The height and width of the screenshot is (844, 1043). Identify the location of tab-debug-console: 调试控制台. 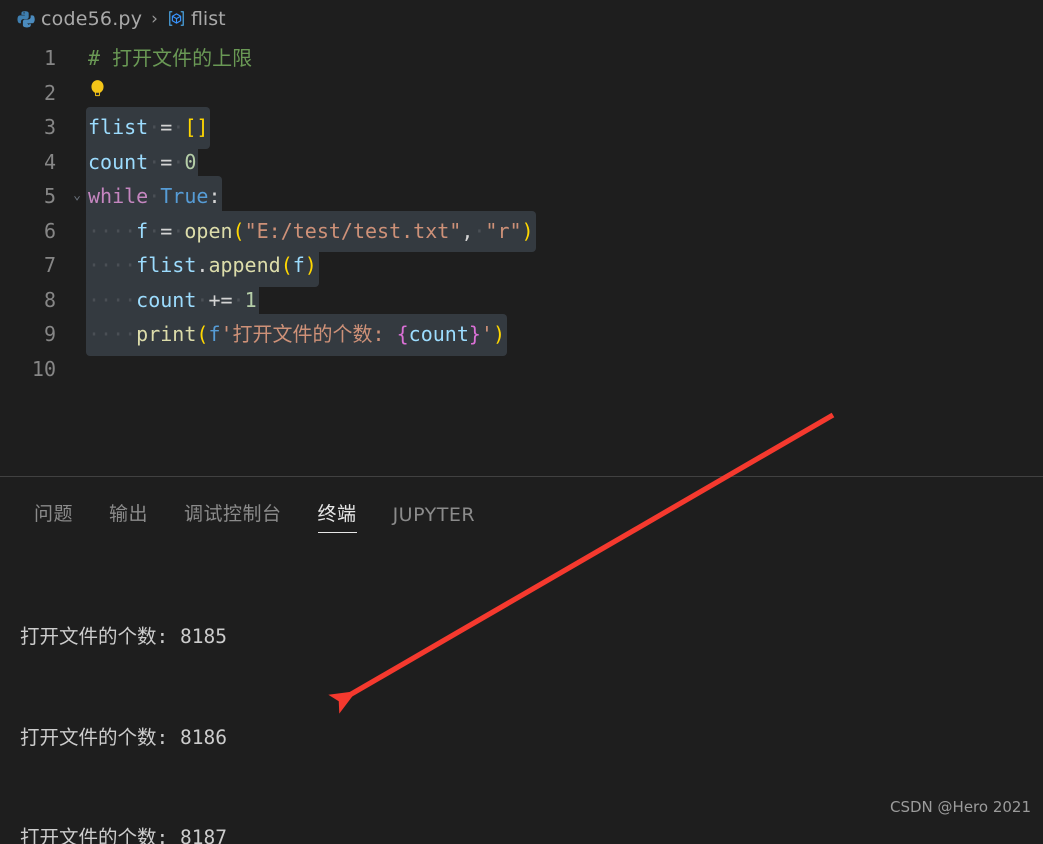
(233, 517).